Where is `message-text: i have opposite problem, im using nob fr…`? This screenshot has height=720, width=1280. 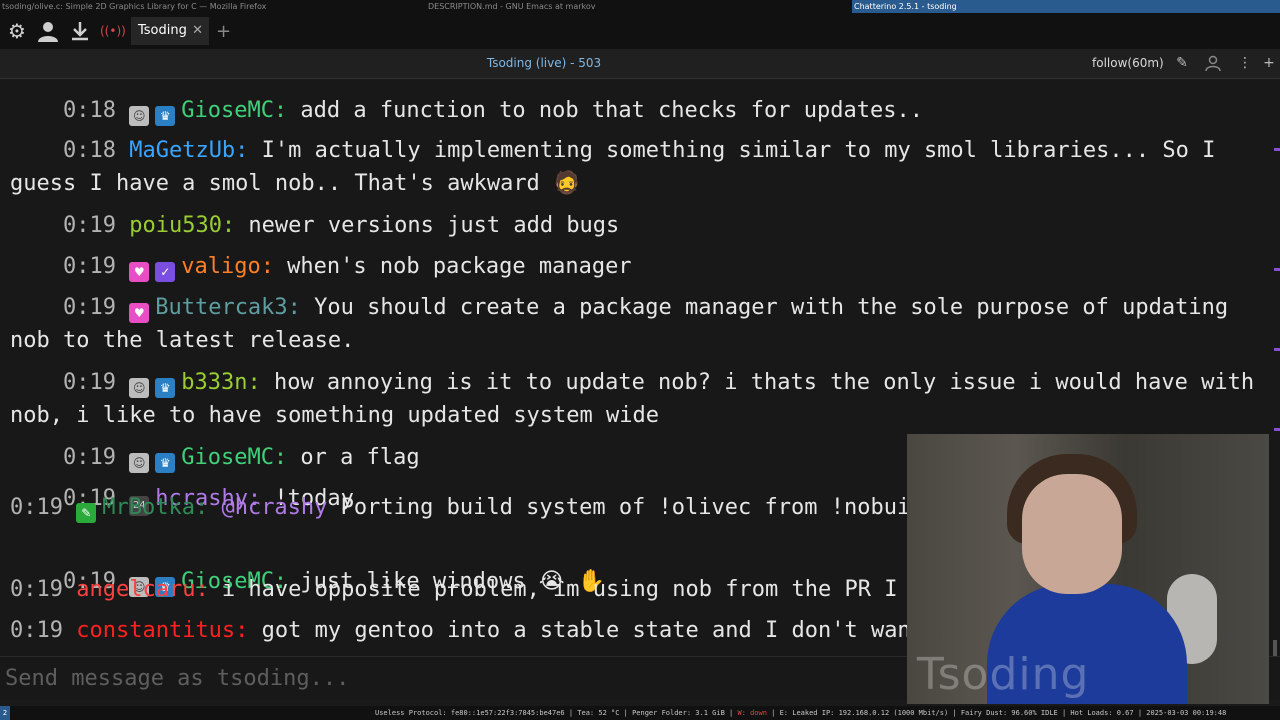
message-text: i have opposite problem, im using nob fr… is located at coordinates (557, 589).